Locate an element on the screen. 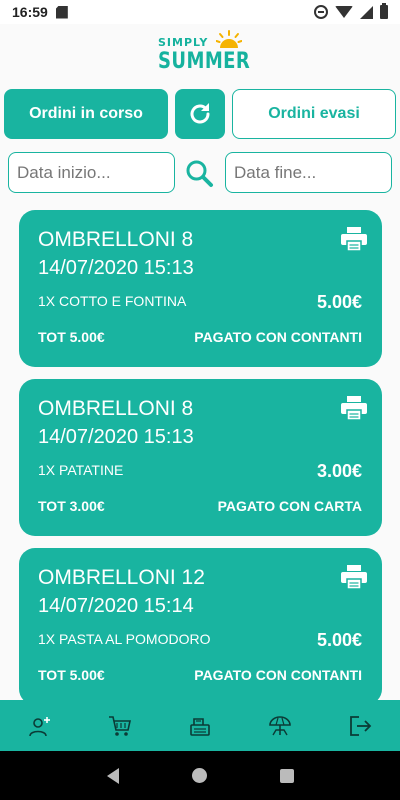 This screenshot has height=800, width=400. register-icon is located at coordinates (200, 726).